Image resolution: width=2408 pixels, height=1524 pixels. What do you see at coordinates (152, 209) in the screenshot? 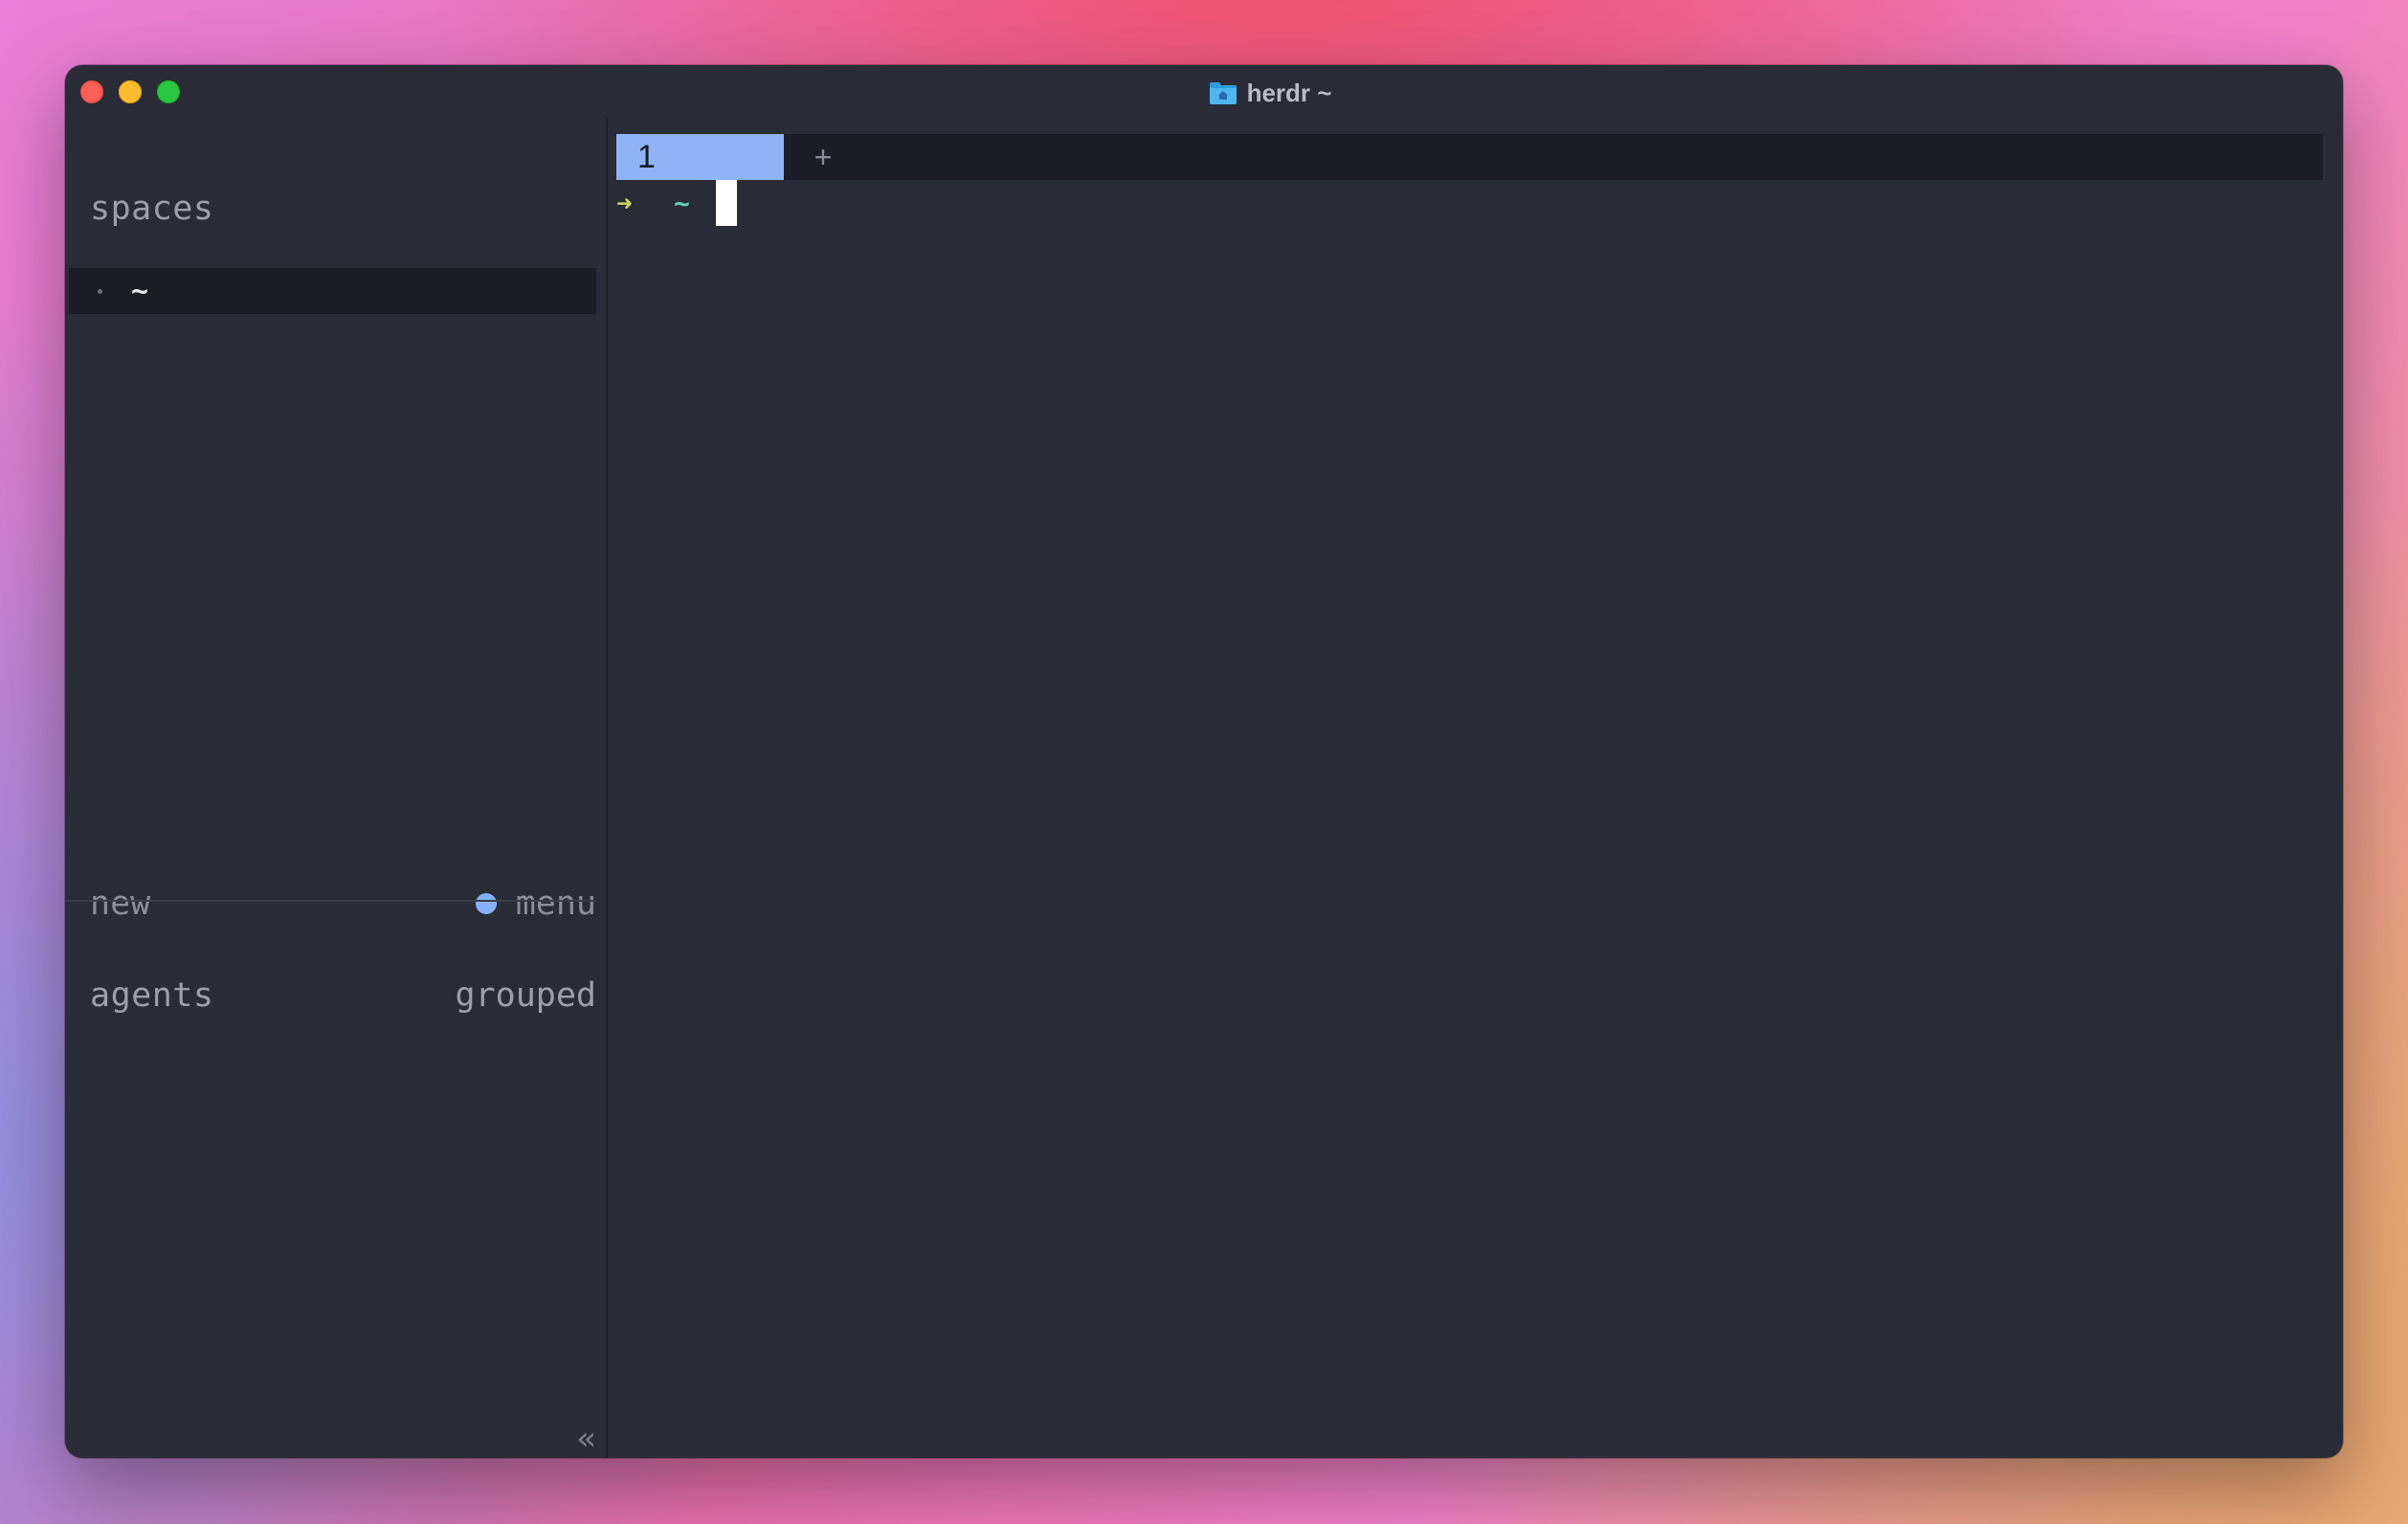
I see `spaces-heading: spaces` at bounding box center [152, 209].